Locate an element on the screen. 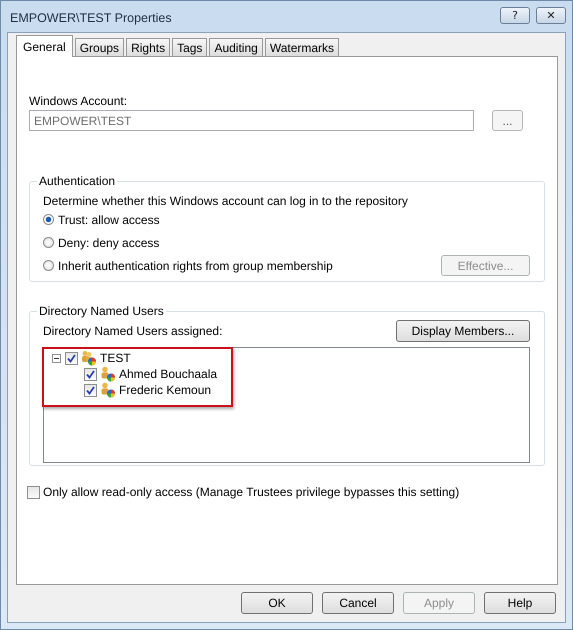 The image size is (573, 630). dialog-button: OK is located at coordinates (277, 603).